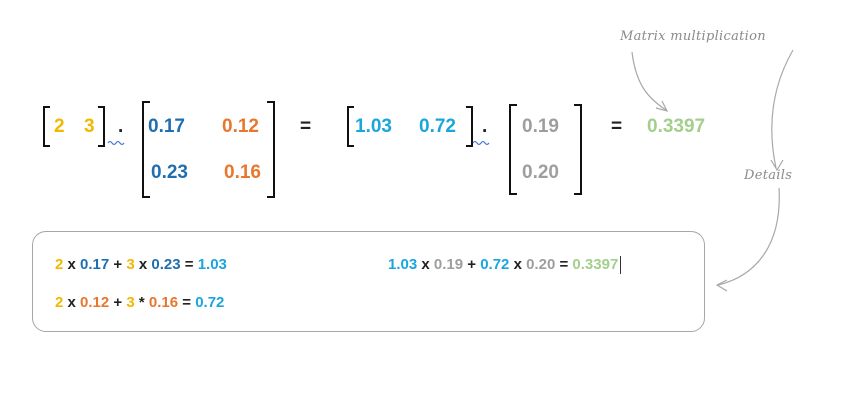 Image resolution: width=847 pixels, height=402 pixels. I want to click on arrow-to-details, so click(782, 109).